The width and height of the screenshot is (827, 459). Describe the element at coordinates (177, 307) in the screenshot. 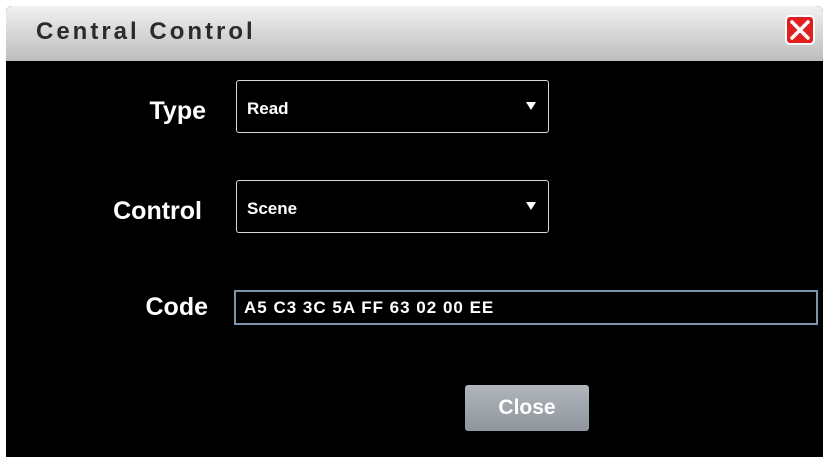

I see `code-label: Code` at that location.